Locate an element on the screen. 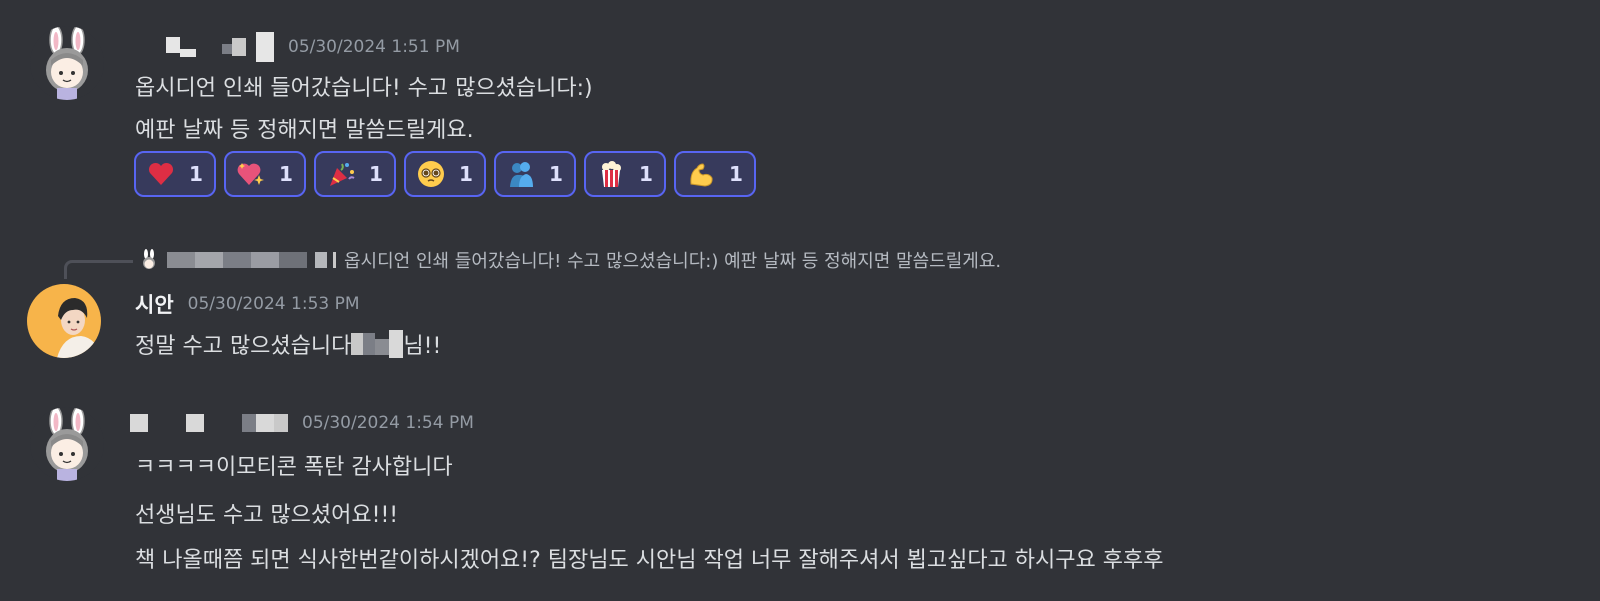 The height and width of the screenshot is (601, 1600). reaction-pleading-face: 1 is located at coordinates (445, 174).